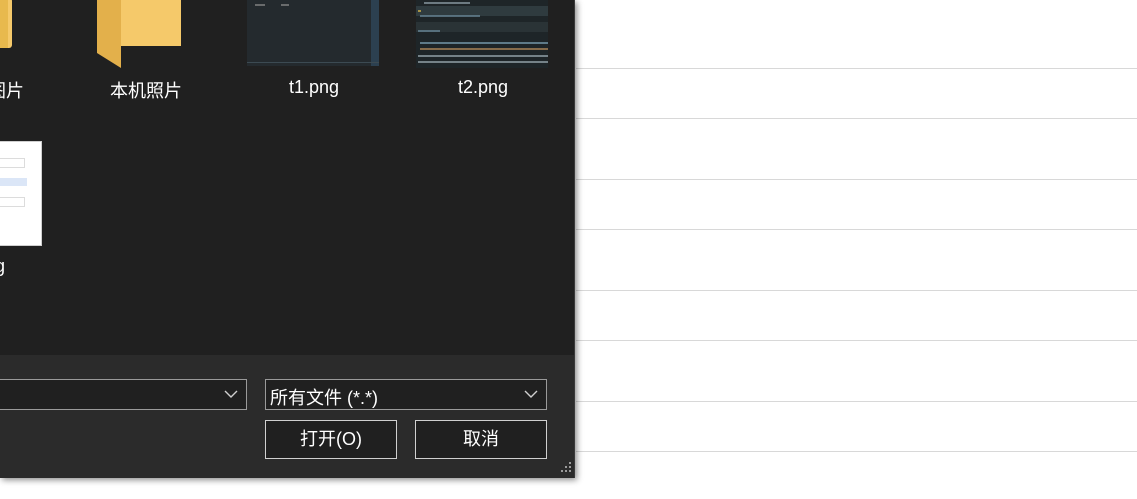 The image size is (1137, 499). What do you see at coordinates (406, 394) in the screenshot?
I see `filetype-combobox: 所有文件 (*.*)` at bounding box center [406, 394].